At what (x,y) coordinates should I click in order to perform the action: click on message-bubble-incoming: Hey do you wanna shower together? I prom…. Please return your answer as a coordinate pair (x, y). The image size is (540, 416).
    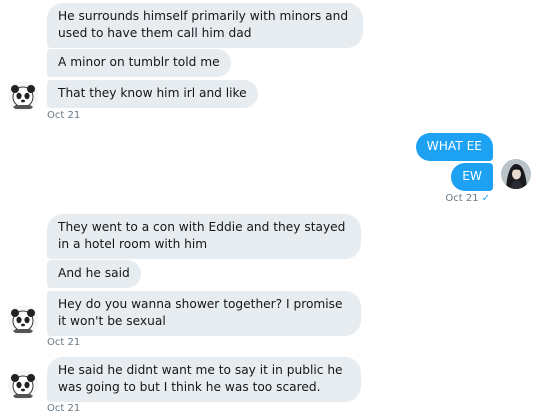
    Looking at the image, I should click on (204, 313).